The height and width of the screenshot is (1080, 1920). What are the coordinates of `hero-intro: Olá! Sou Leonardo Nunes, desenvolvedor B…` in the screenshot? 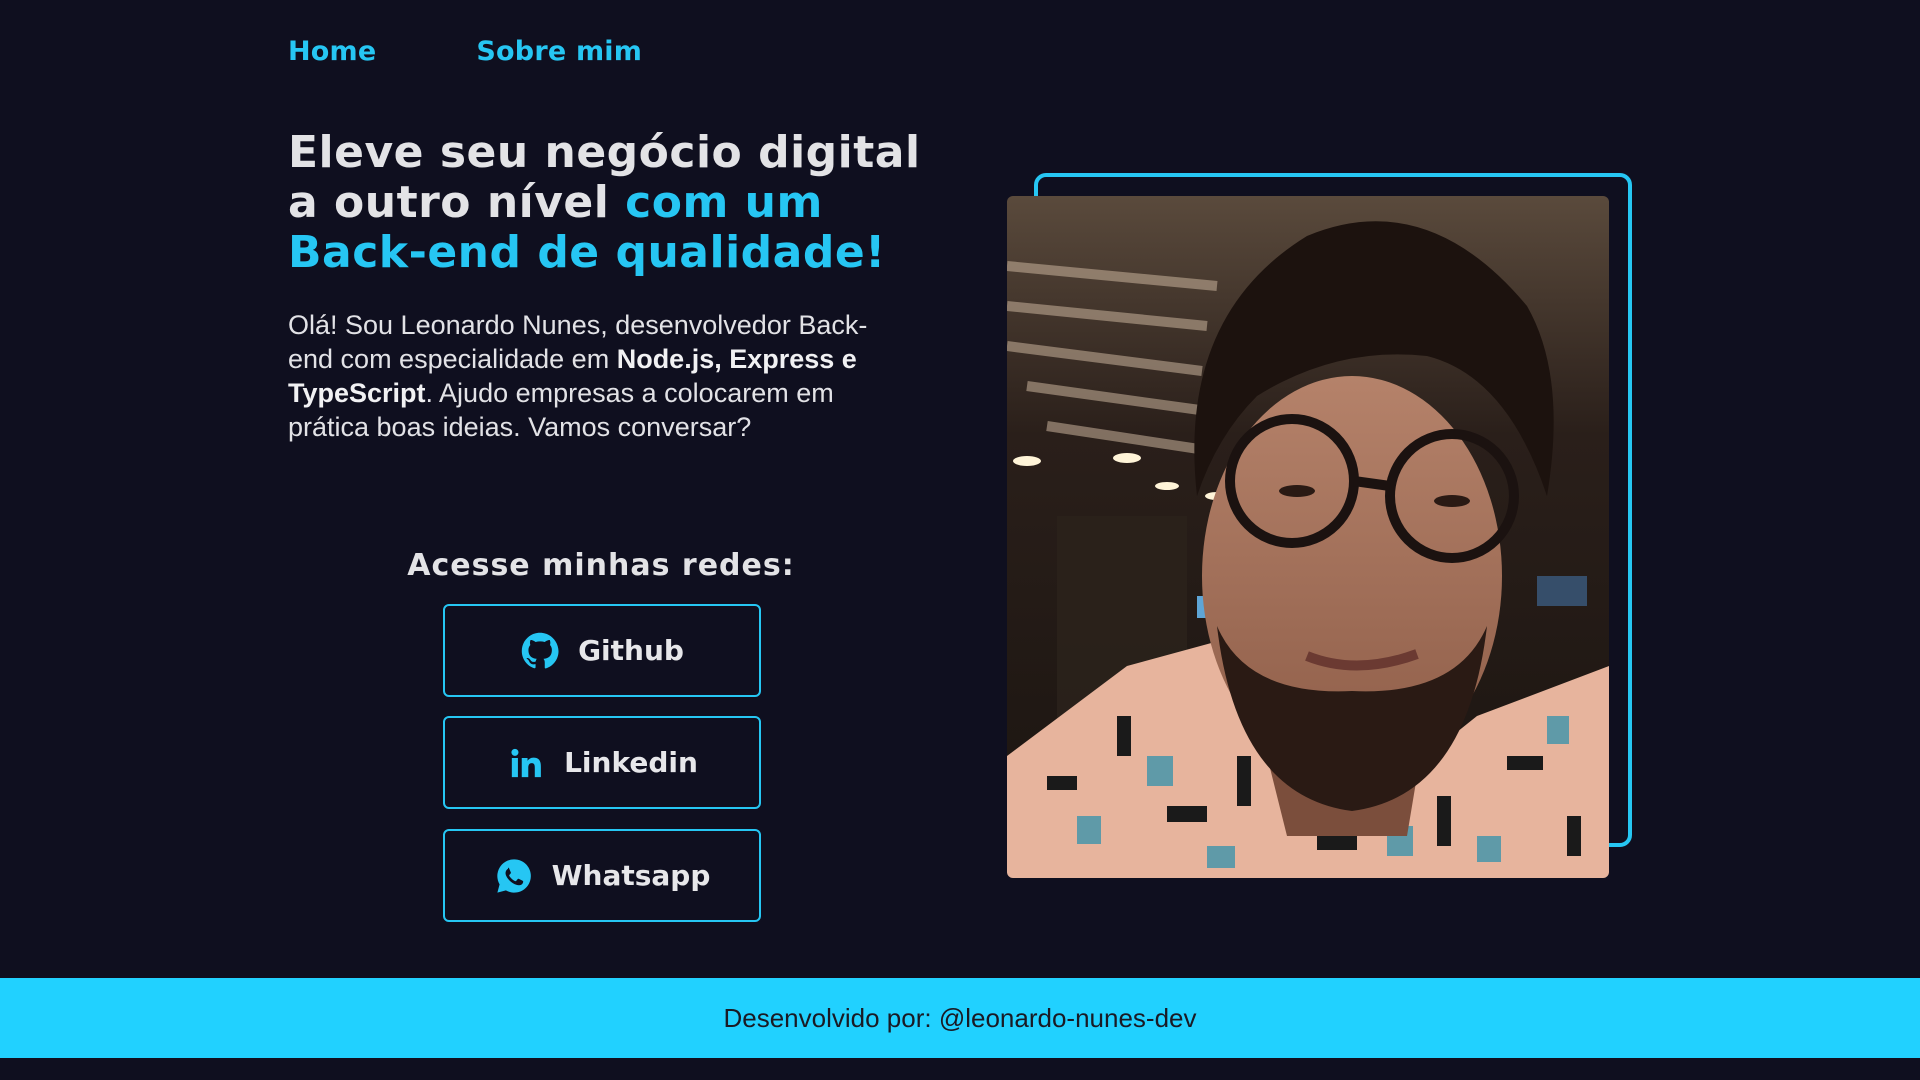 It's located at (598, 376).